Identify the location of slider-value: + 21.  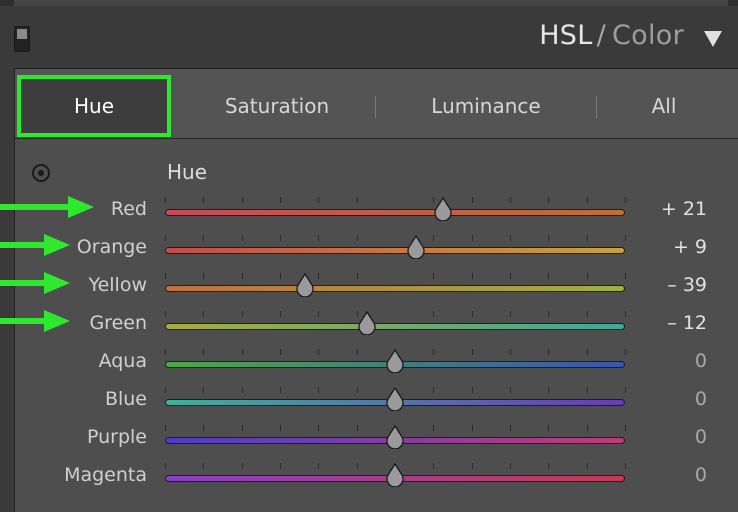
(684, 209).